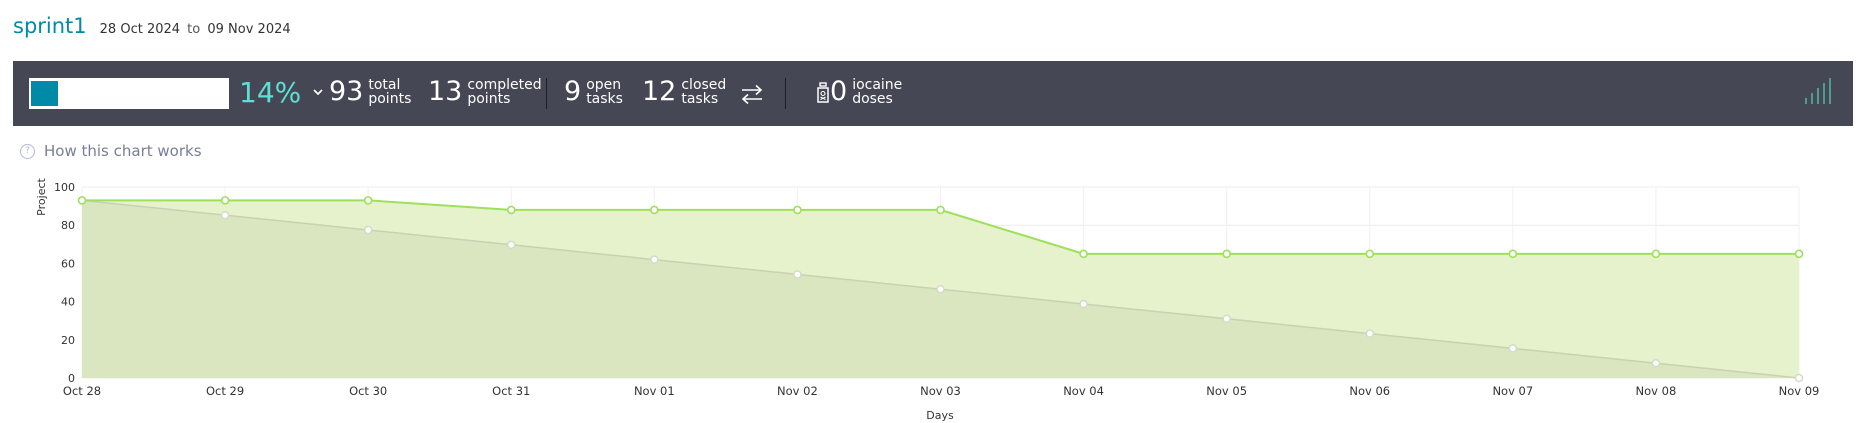 The width and height of the screenshot is (1863, 423). Describe the element at coordinates (123, 151) in the screenshot. I see `how-chart-works-text: How this chart works` at that location.